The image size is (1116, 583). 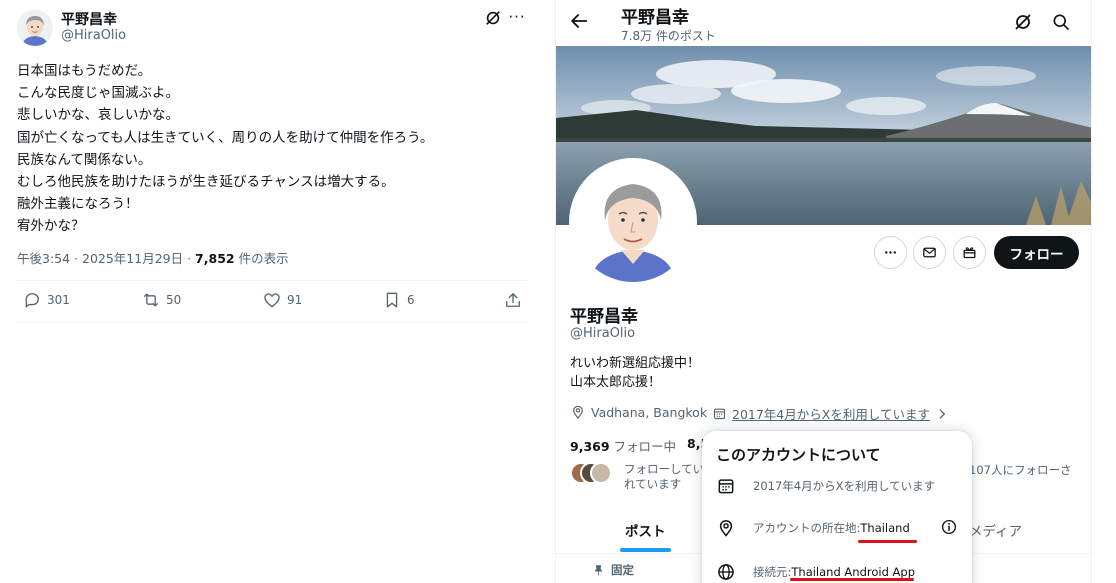 What do you see at coordinates (272, 300) in the screenshot?
I see `heart-icon` at bounding box center [272, 300].